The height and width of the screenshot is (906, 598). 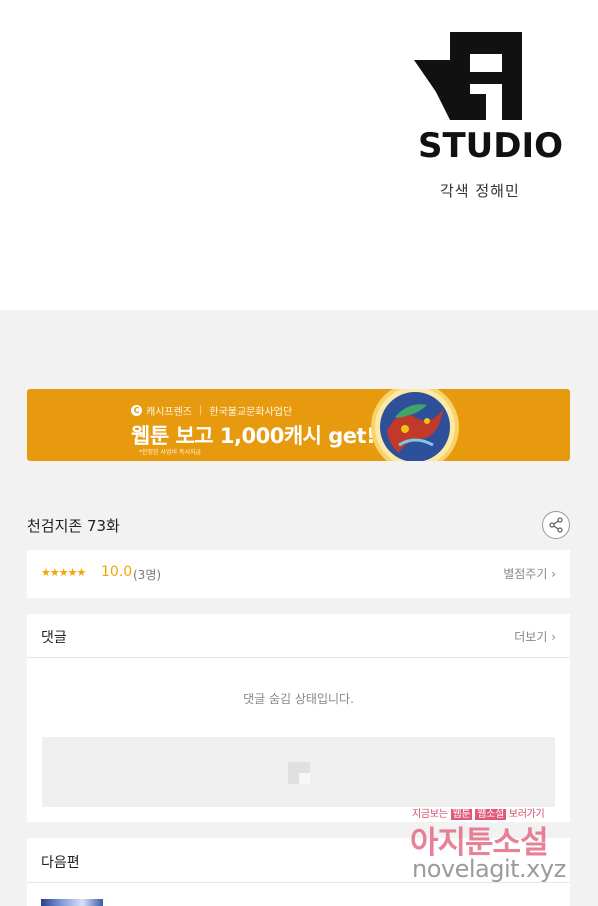 I want to click on banner-headline: 웹툰 보고 1,000캐시 get!, so click(x=253, y=436).